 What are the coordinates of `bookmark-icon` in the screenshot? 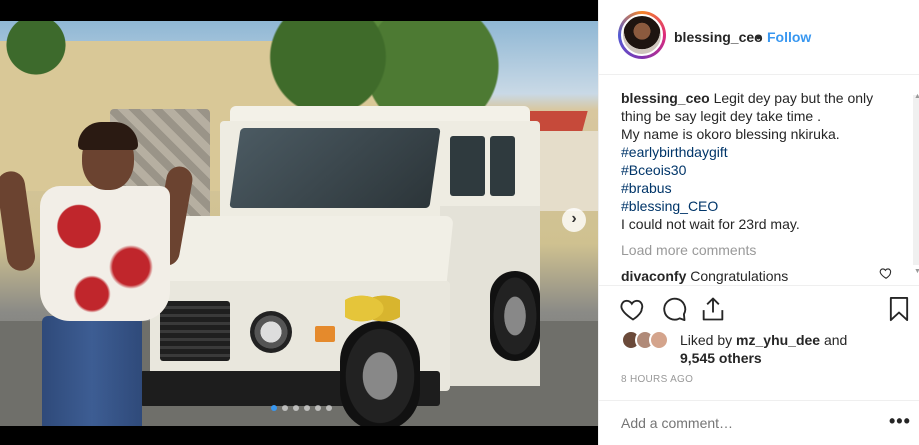 It's located at (899, 309).